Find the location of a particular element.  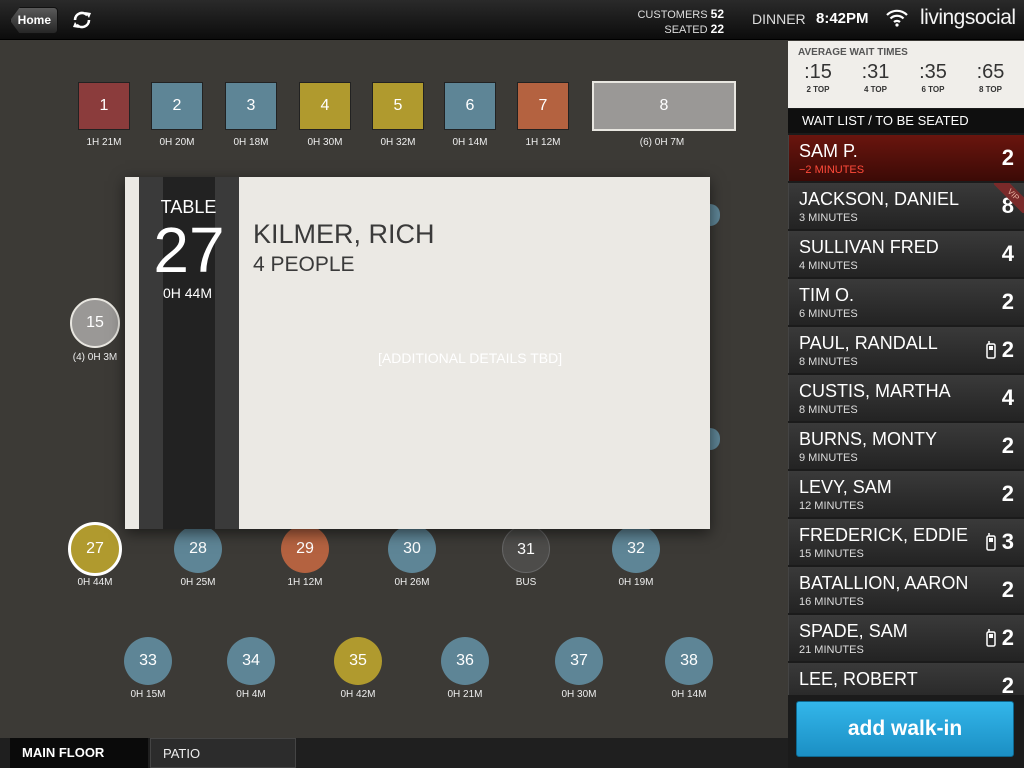

wait-list-item: FREDERICK, EDDIE 15 MINUTES 3 is located at coordinates (906, 542).